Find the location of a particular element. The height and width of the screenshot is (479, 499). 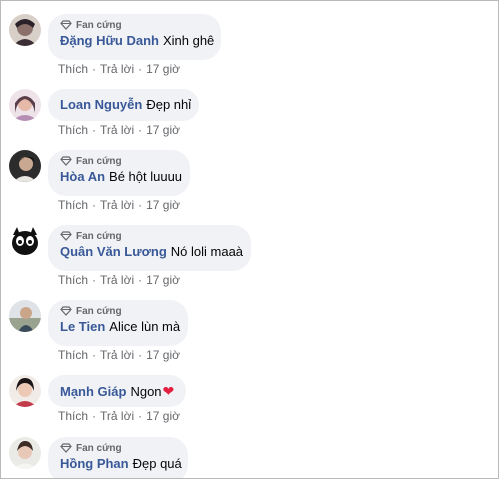

comment-author: Hồng Phan is located at coordinates (94, 463).